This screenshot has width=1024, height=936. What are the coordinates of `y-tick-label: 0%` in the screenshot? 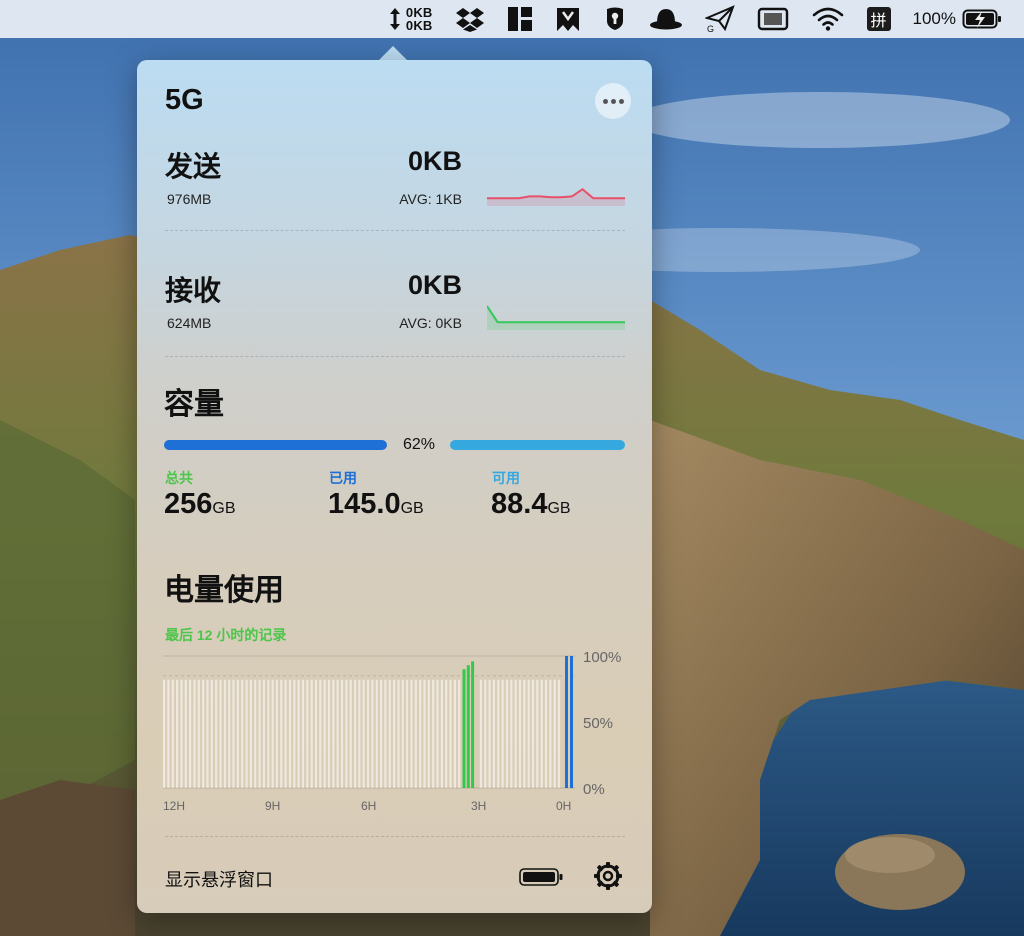 It's located at (594, 789).